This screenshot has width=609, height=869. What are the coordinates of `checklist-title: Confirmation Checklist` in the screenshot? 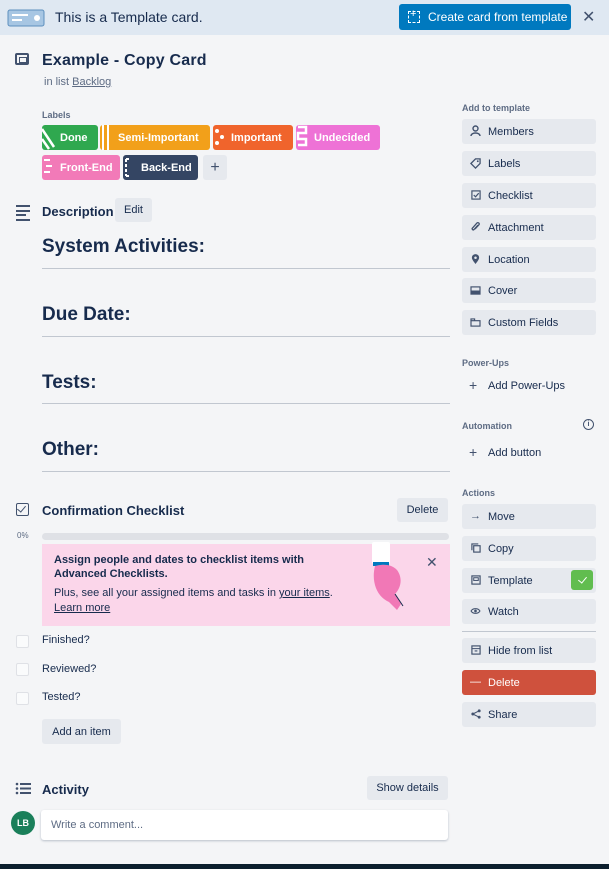 It's located at (113, 510).